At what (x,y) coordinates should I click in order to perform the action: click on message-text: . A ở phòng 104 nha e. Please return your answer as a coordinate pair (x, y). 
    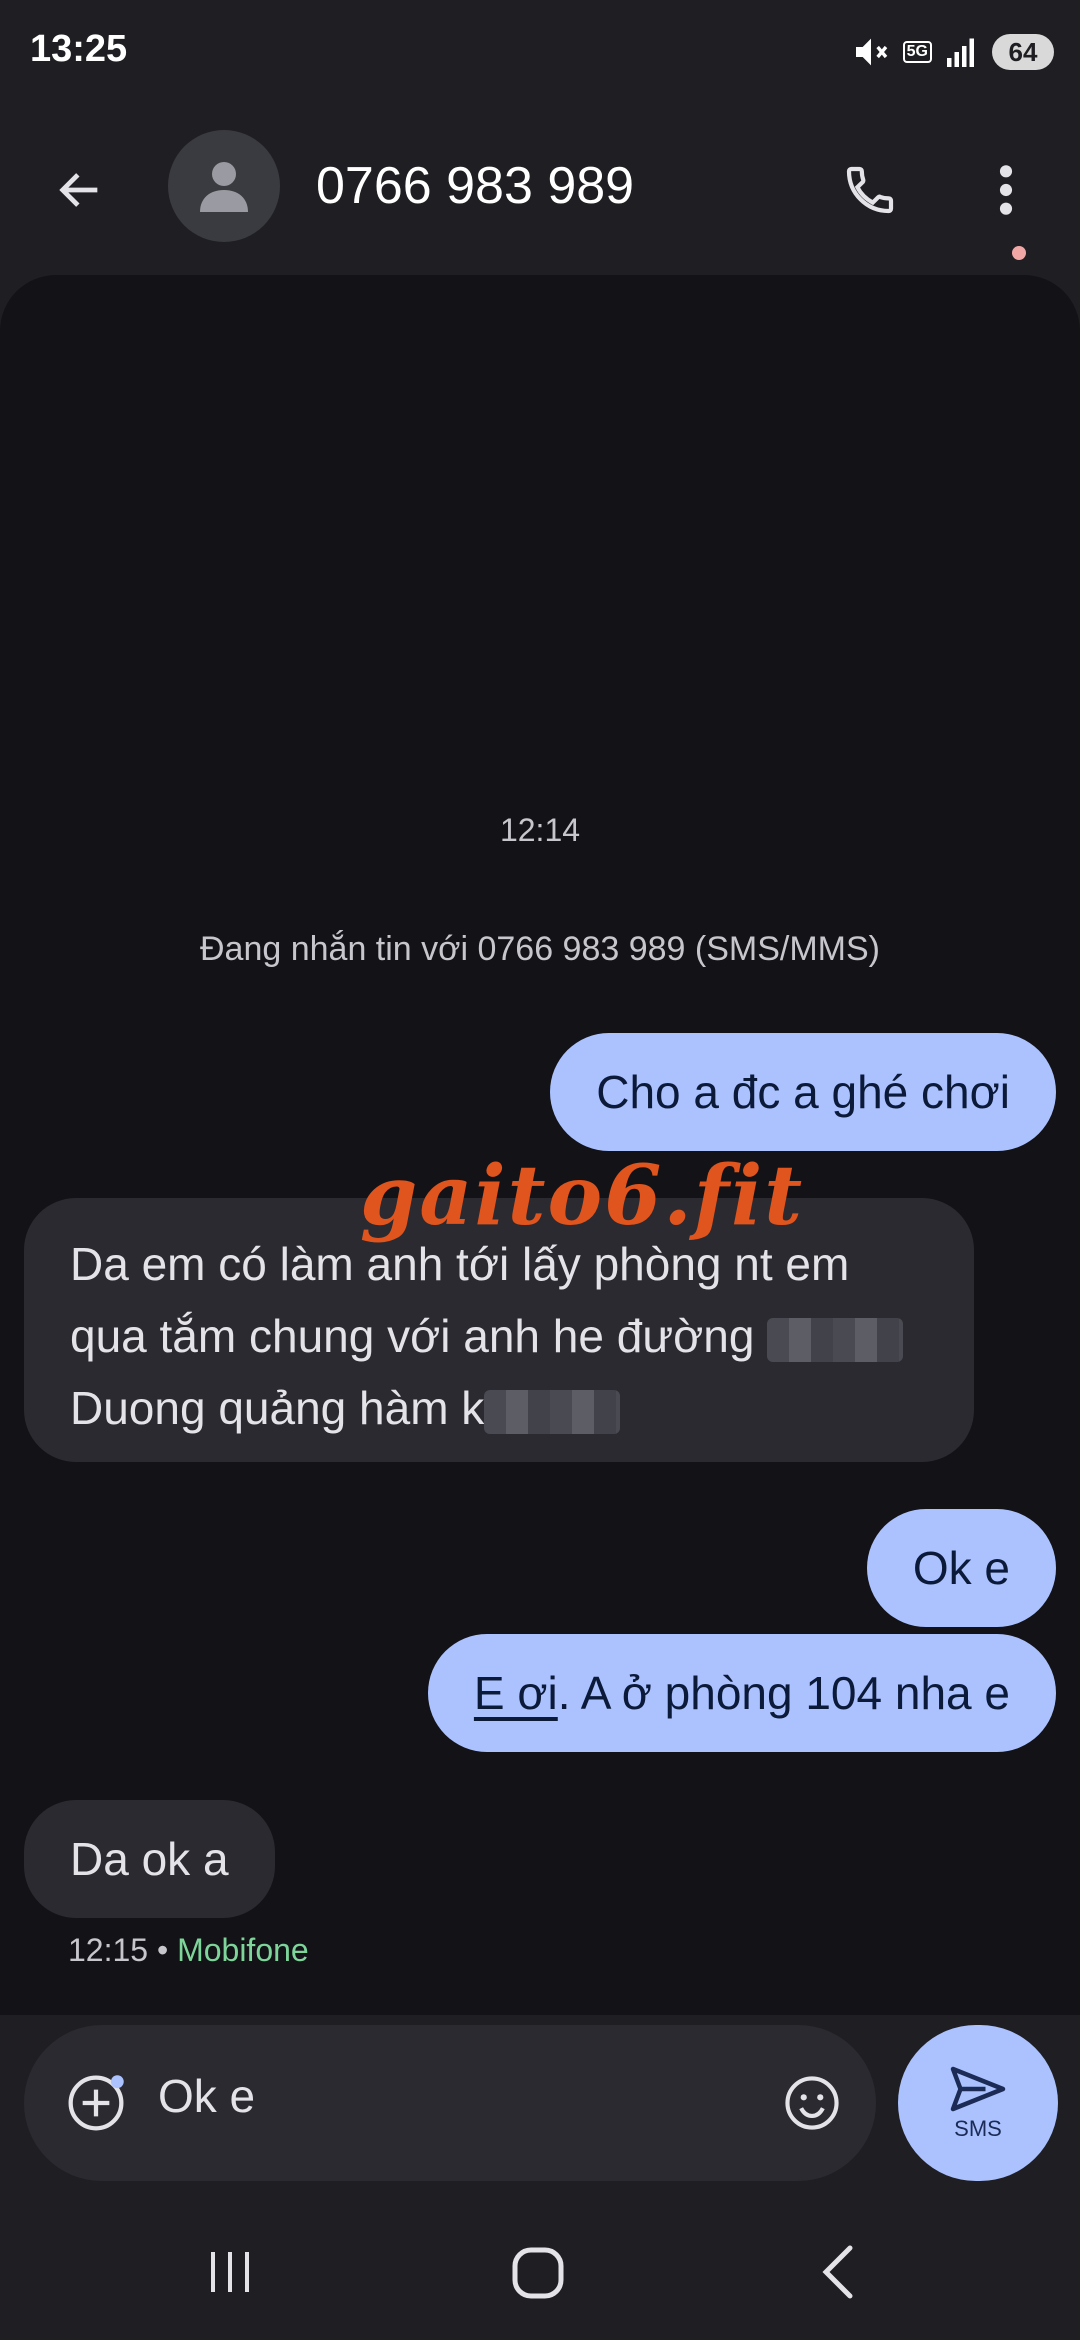
    Looking at the image, I should click on (783, 1693).